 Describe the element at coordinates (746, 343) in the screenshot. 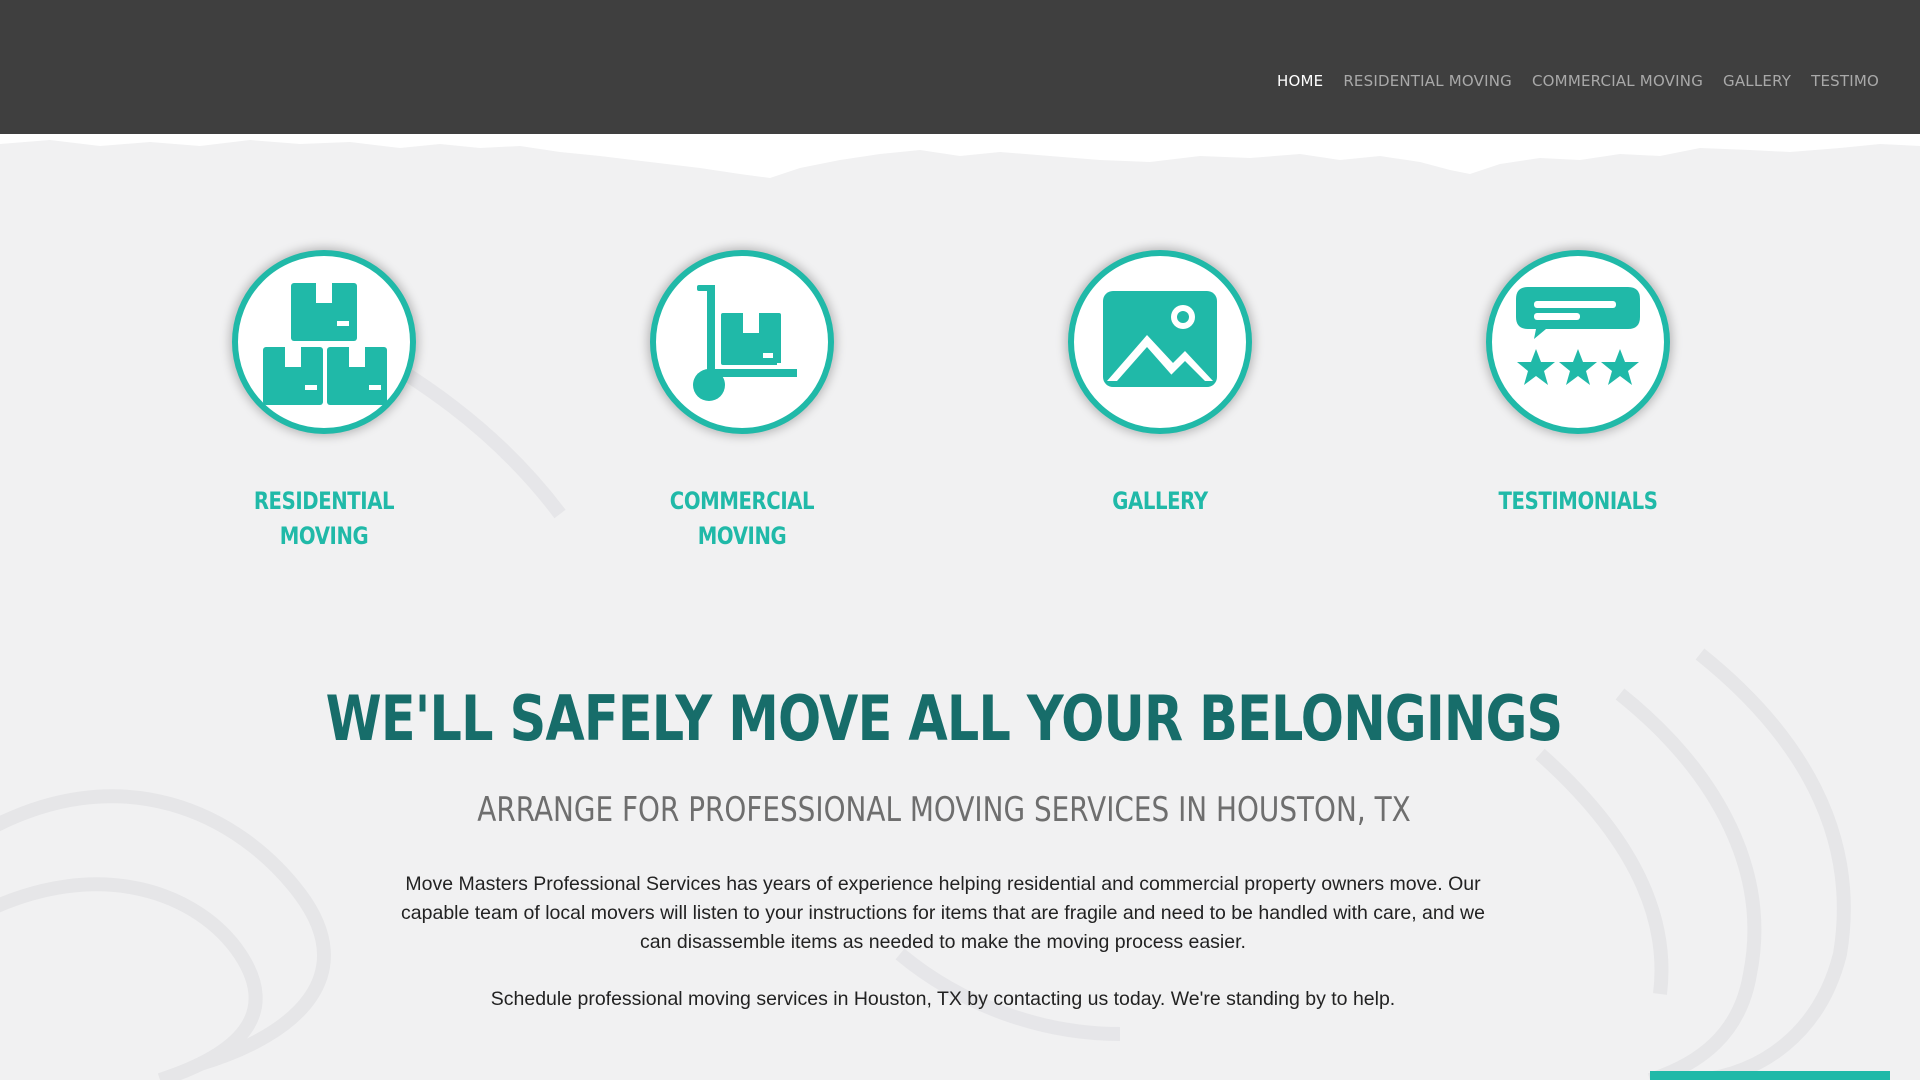

I see `hand-truck-icon` at that location.